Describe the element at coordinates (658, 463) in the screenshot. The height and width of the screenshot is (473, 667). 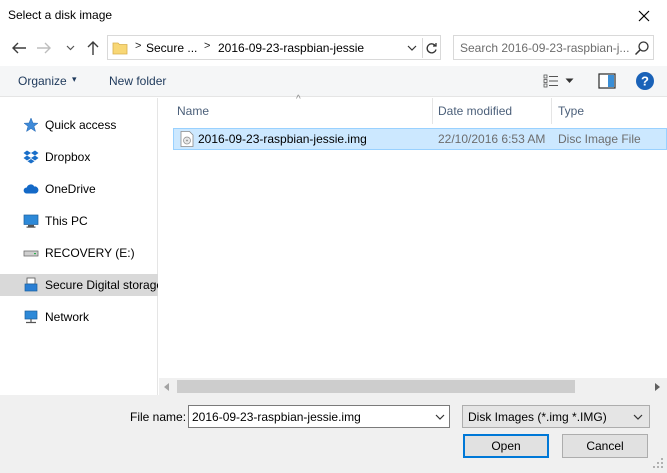
I see `resize-grip-icon` at that location.